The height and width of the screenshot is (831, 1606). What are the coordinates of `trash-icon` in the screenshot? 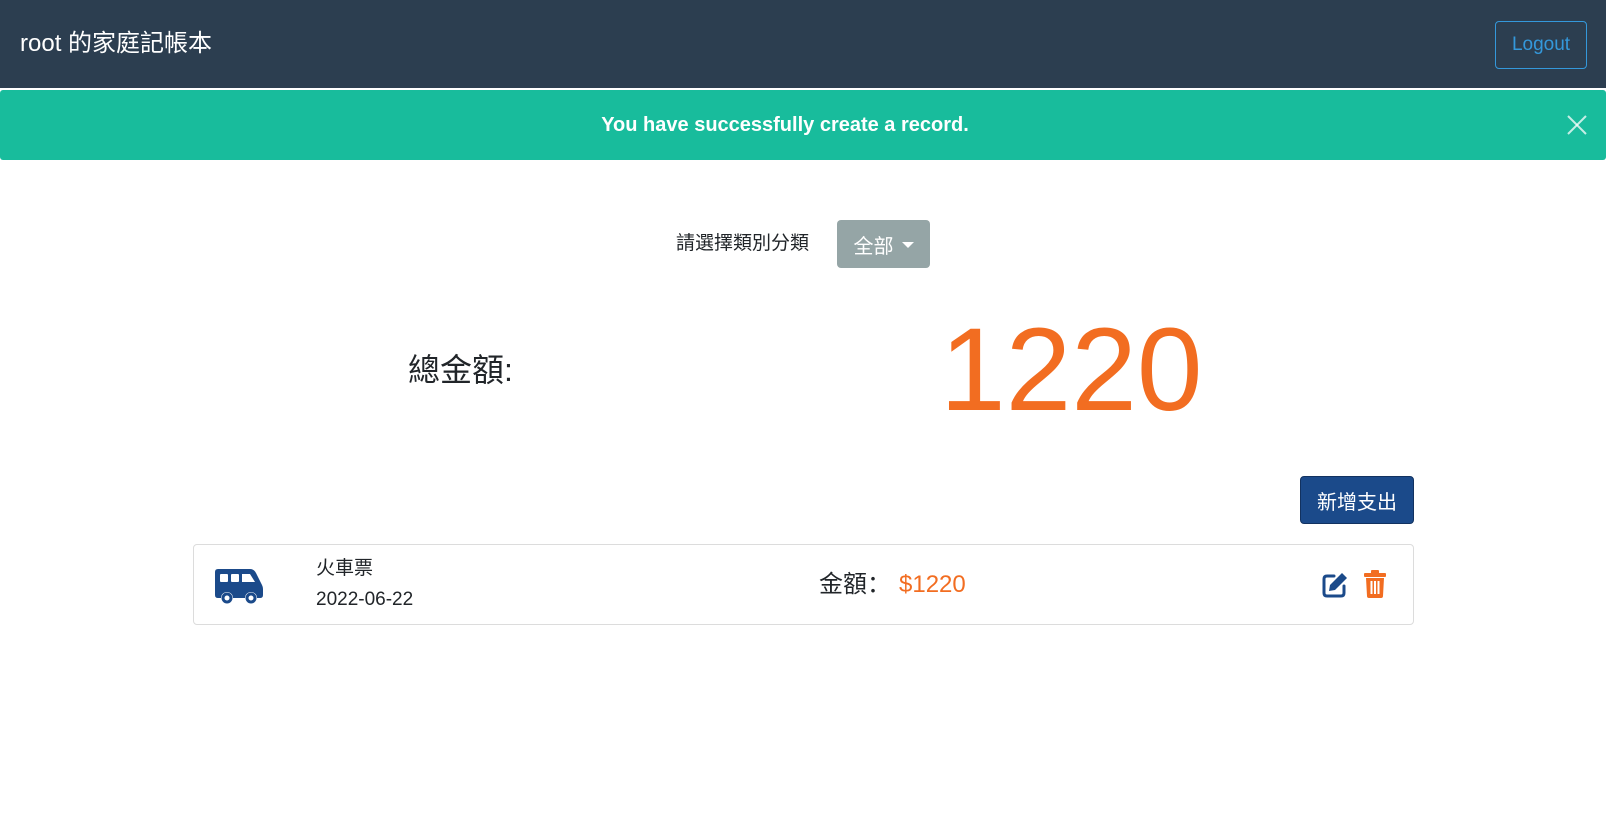 It's located at (1375, 584).